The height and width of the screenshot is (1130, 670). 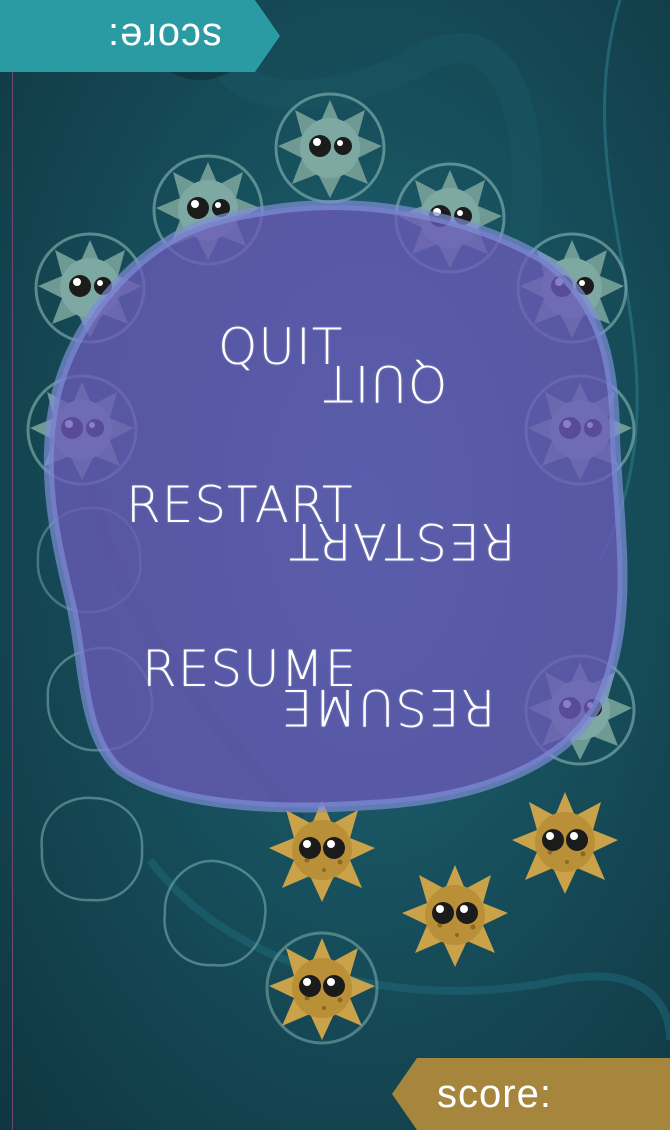 I want to click on score-label-bottom: score:, so click(x=494, y=1093).